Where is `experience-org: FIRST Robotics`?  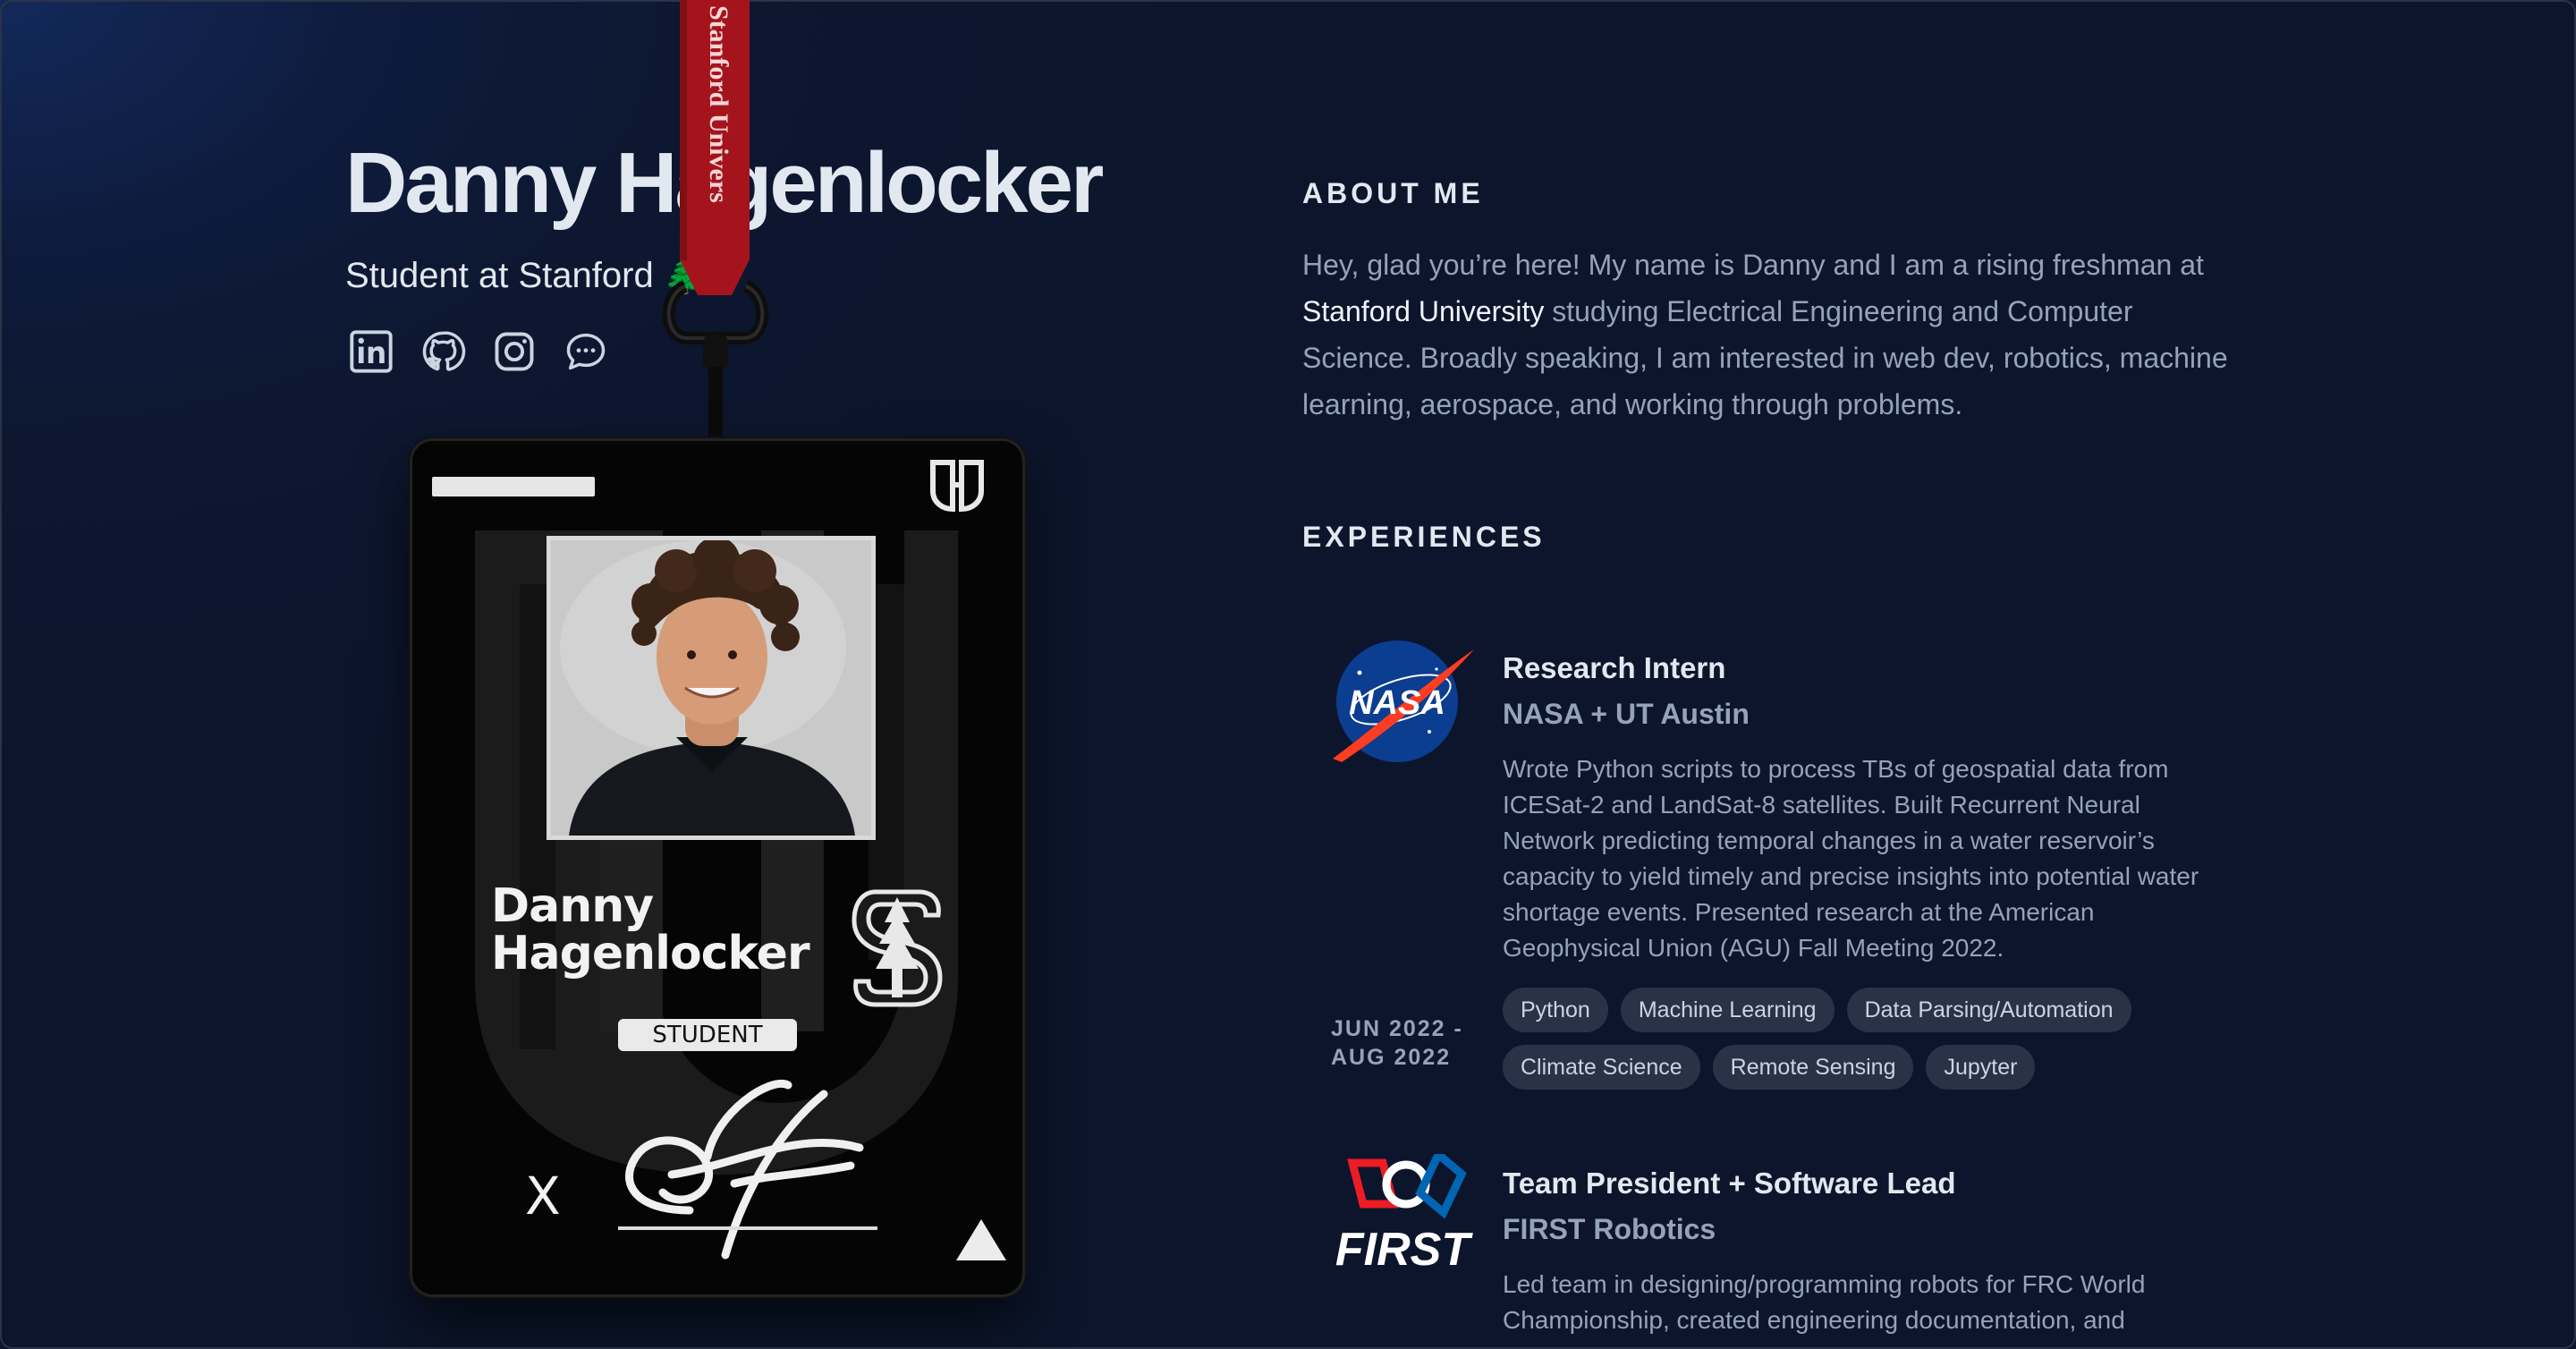 experience-org: FIRST Robotics is located at coordinates (1609, 1229).